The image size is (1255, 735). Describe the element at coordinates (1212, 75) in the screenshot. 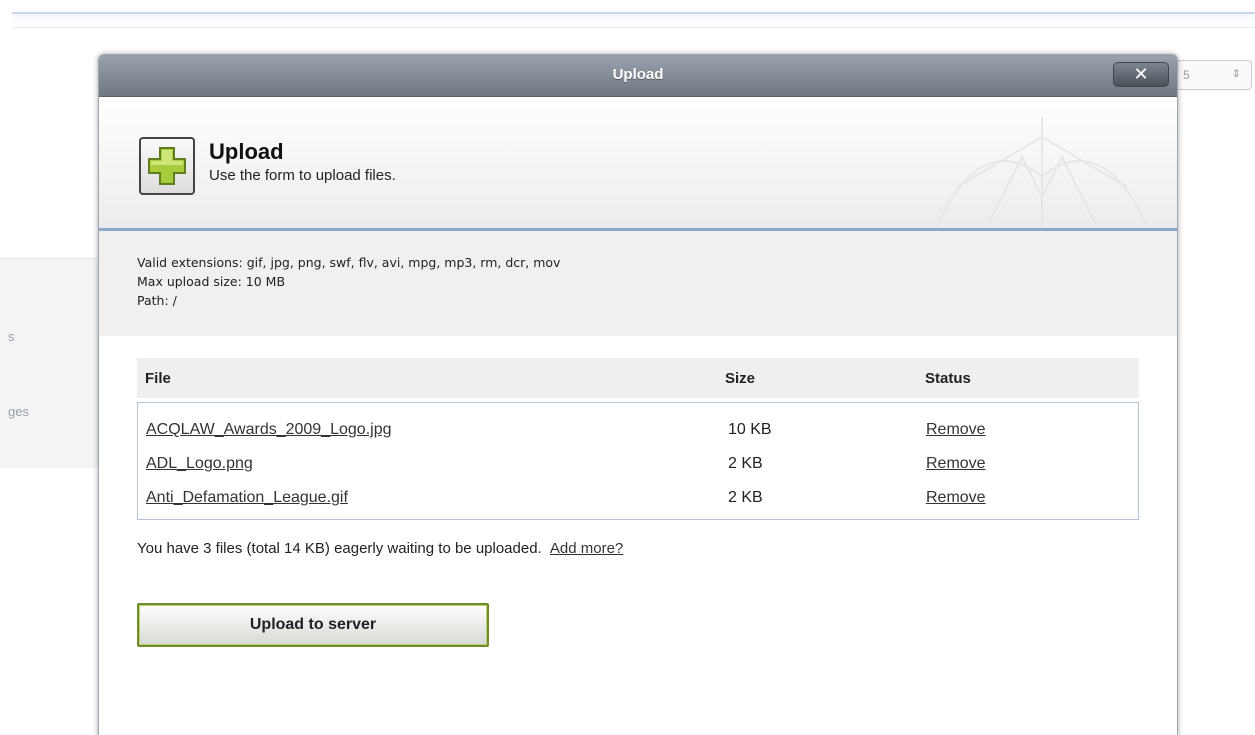

I see `background-select: 5 ⇕` at that location.